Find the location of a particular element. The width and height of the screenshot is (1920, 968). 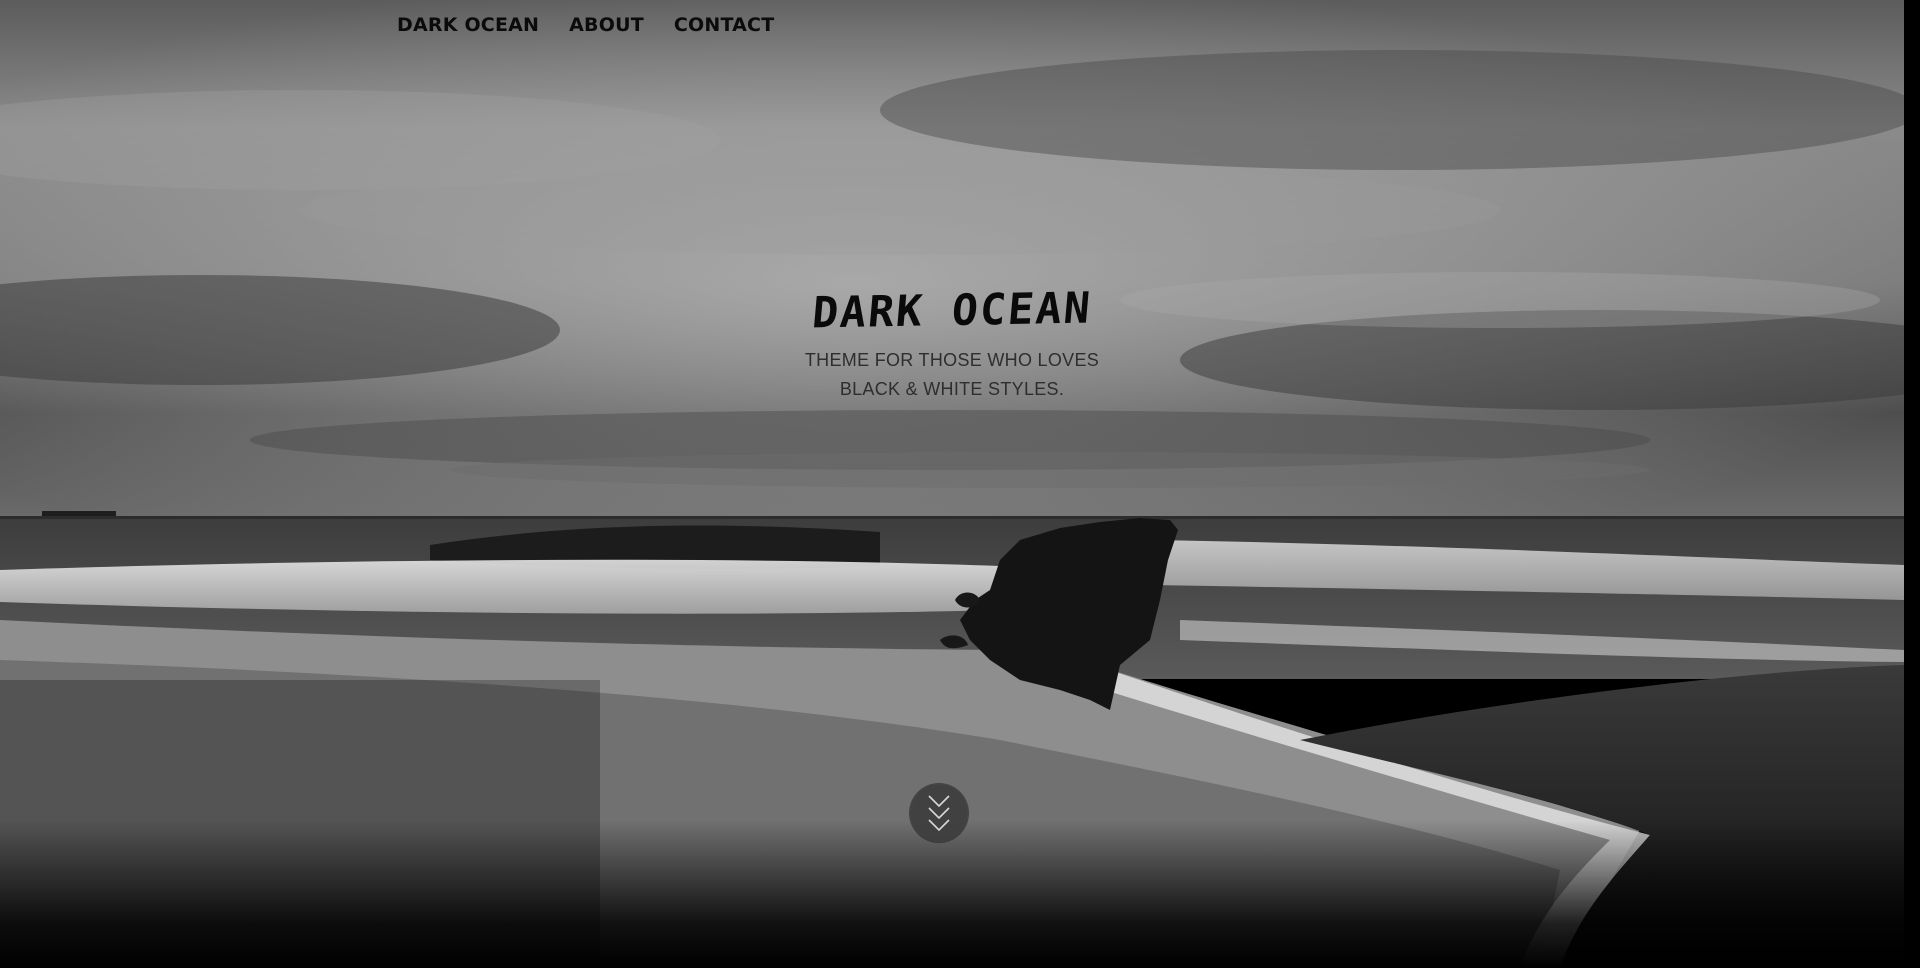

double-chevron-down-icon is located at coordinates (939, 813).